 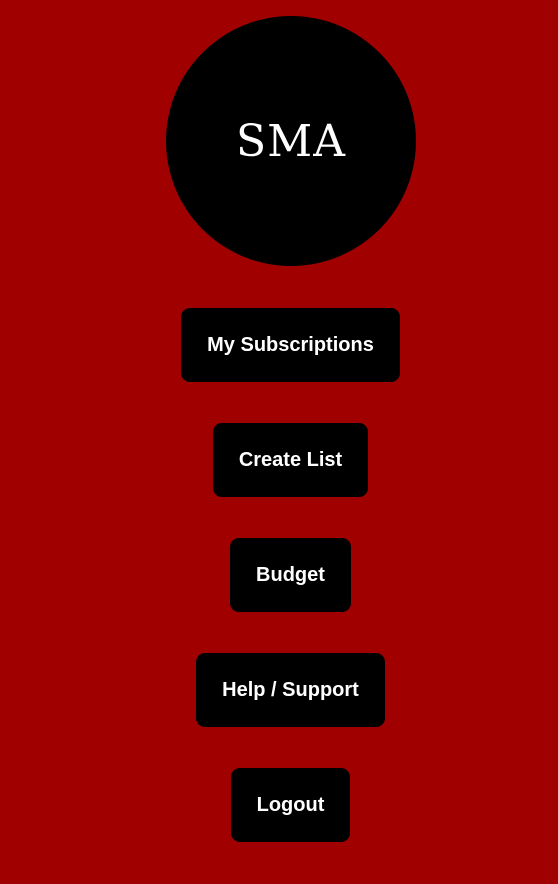 I want to click on help-support-button: Help / Support, so click(x=290, y=690).